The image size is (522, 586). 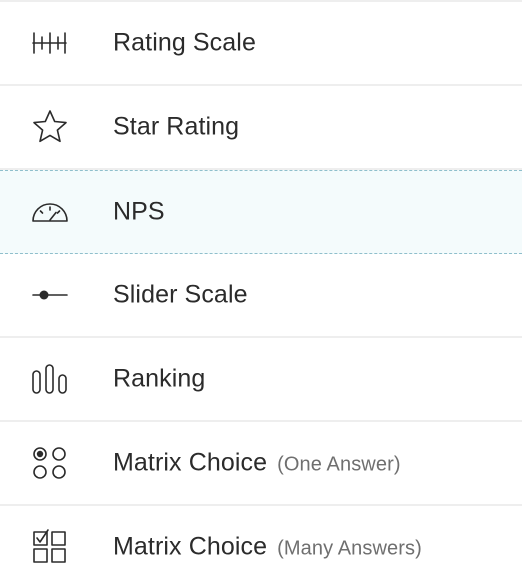 I want to click on question-type-label: Slider Scale, so click(x=180, y=294).